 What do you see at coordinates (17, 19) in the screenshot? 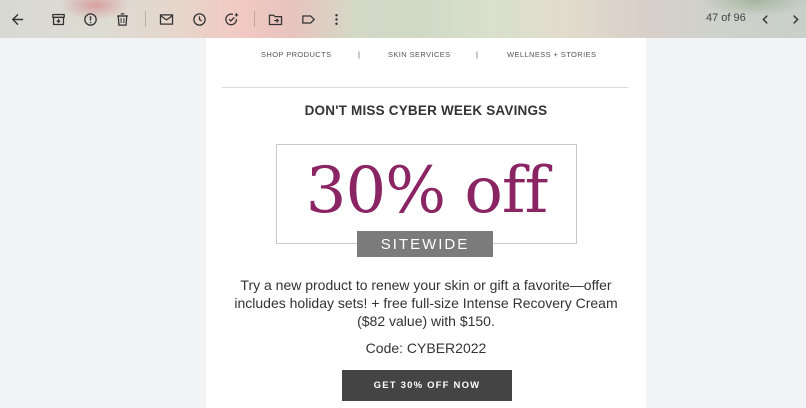
I see `back-arrow-icon` at bounding box center [17, 19].